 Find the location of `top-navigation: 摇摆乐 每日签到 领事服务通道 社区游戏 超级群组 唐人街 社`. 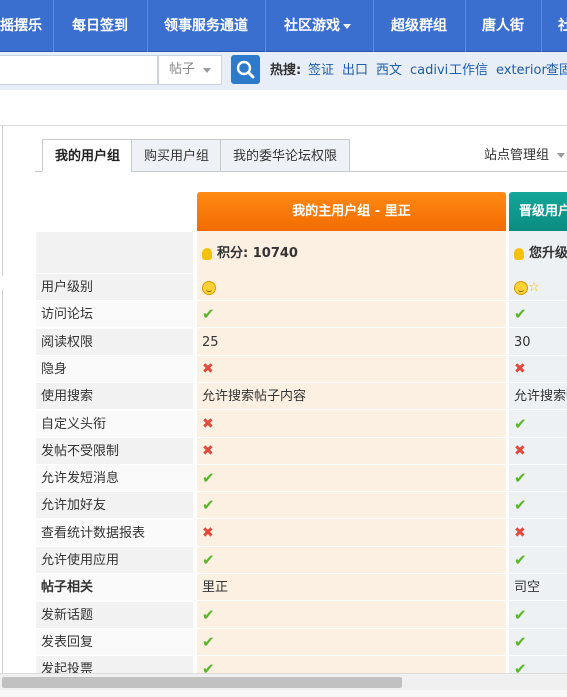

top-navigation: 摇摆乐 每日签到 领事服务通道 社区游戏 超级群组 唐人街 社 is located at coordinates (283, 26).